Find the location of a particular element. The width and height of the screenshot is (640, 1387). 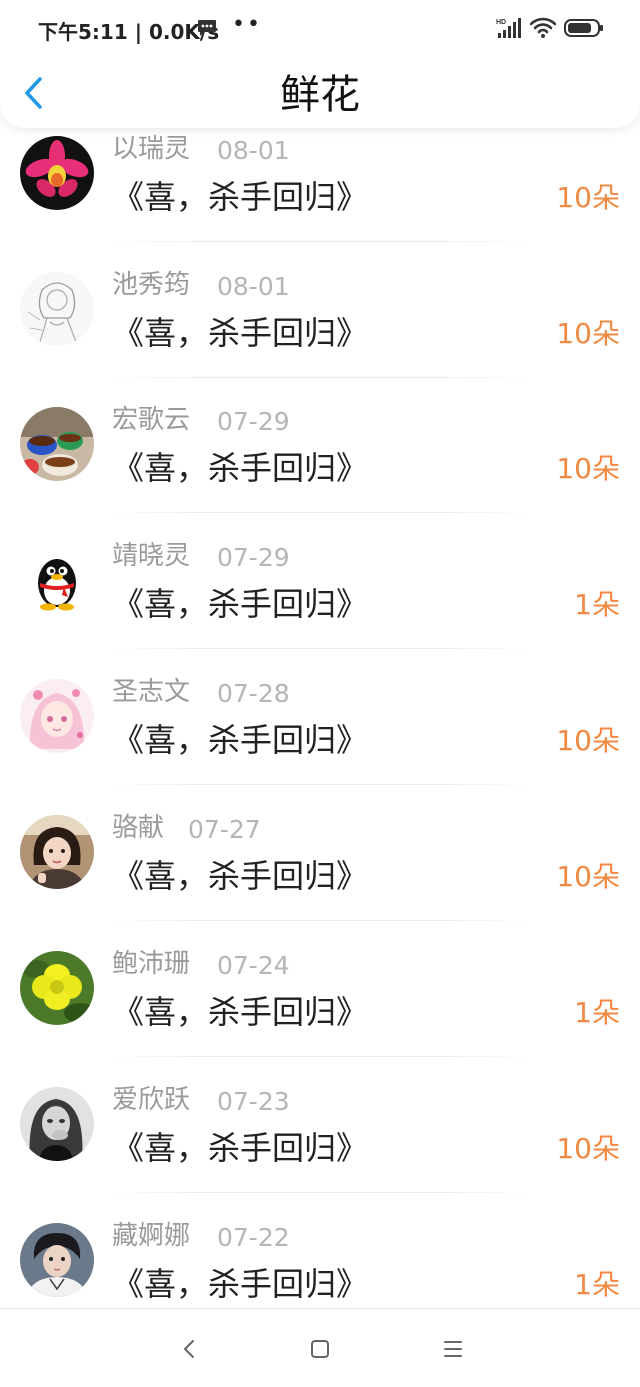

qq-penguin-avatar is located at coordinates (57, 580).